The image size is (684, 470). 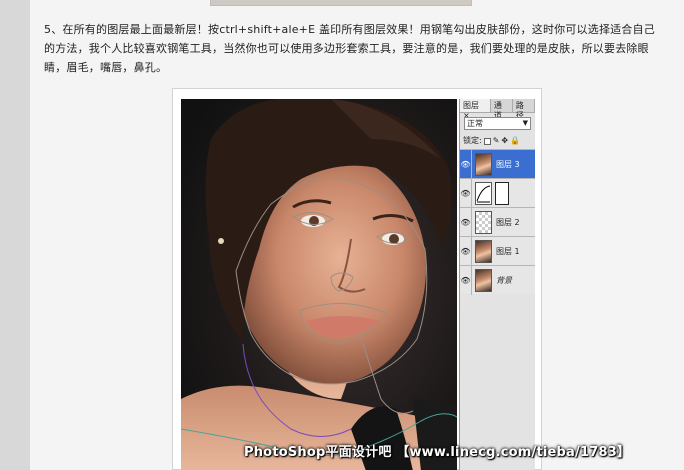 I want to click on panel-tabs: 图层 × 通道 路径, so click(x=497, y=109).